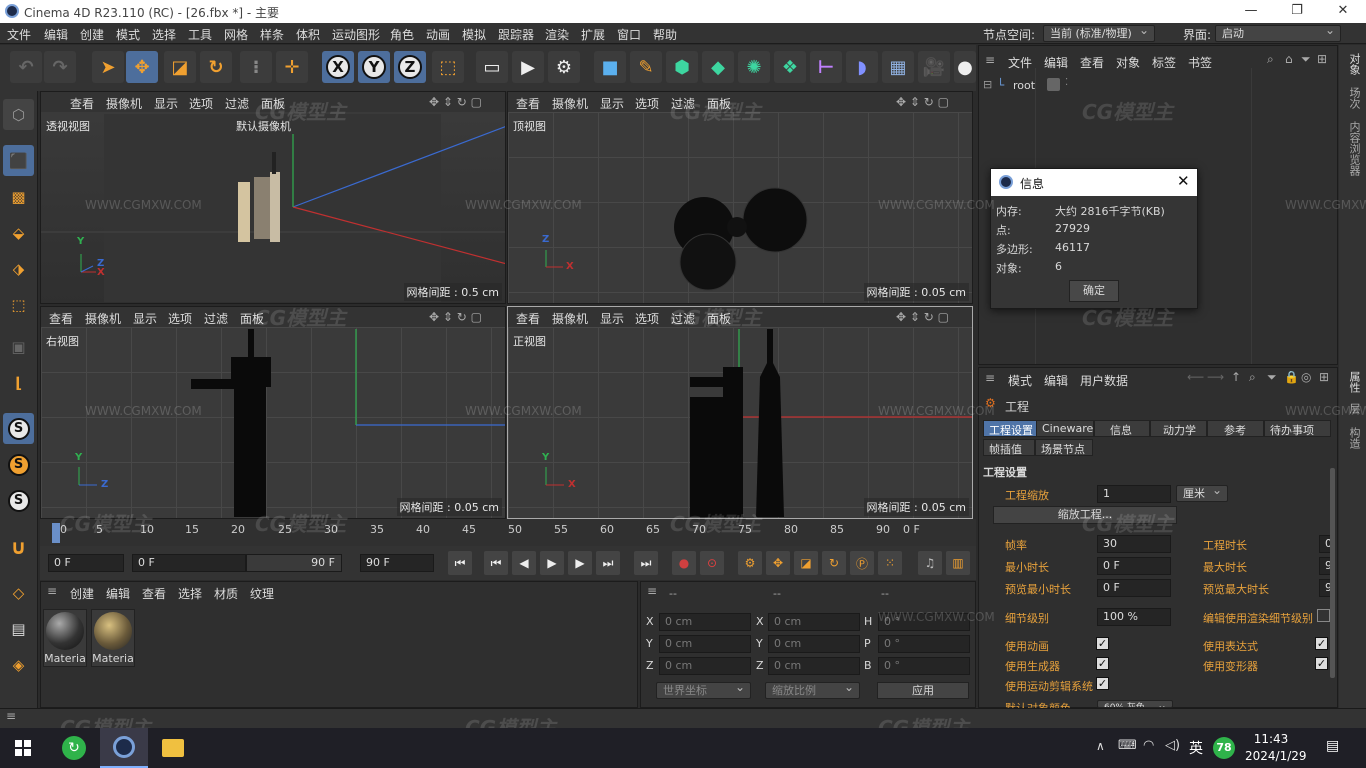 This screenshot has height=768, width=1366. I want to click on tab-scene-nodes: 场景节点, so click(1064, 447).